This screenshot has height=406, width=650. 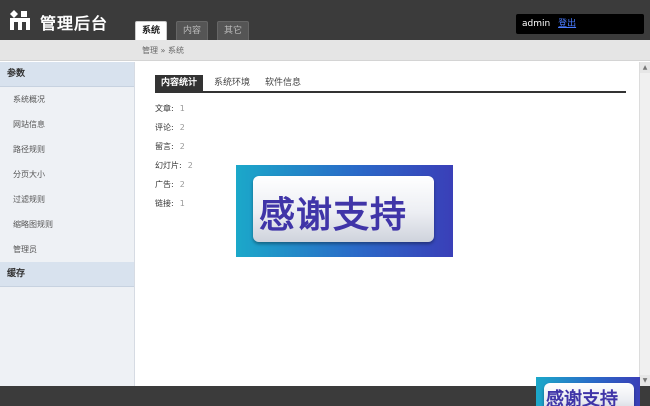 What do you see at coordinates (67, 174) in the screenshot?
I see `sidebar-item-page-size: 分页大小` at bounding box center [67, 174].